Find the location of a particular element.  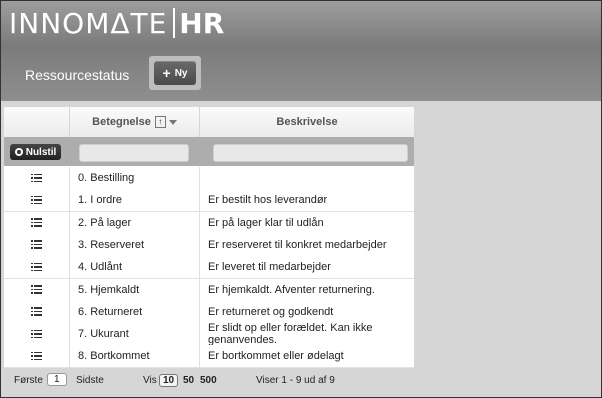

new-button-wrapper: + Ny is located at coordinates (175, 73).